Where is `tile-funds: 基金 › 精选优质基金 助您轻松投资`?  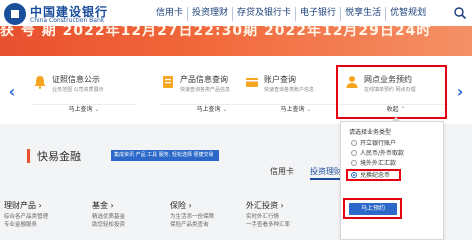 tile-funds: 基金 › 精选优质基金 助您轻松投资 is located at coordinates (122, 219).